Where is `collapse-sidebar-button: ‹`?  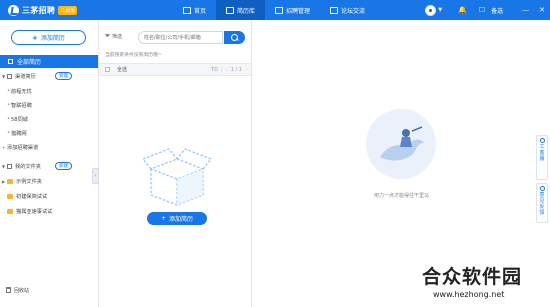
collapse-sidebar-button: ‹ is located at coordinates (95, 176).